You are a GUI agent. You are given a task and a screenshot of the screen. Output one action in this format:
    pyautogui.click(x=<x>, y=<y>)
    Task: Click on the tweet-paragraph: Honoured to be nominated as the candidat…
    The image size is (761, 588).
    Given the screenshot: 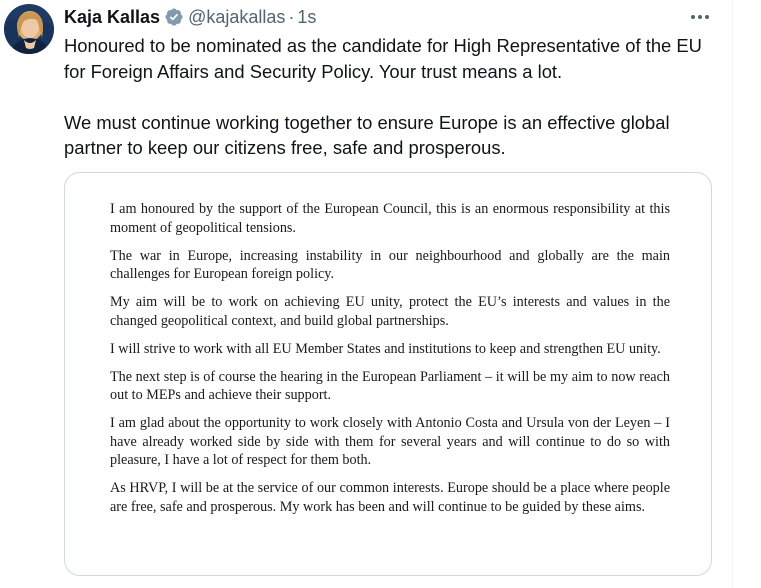 What is the action you would take?
    pyautogui.click(x=383, y=58)
    